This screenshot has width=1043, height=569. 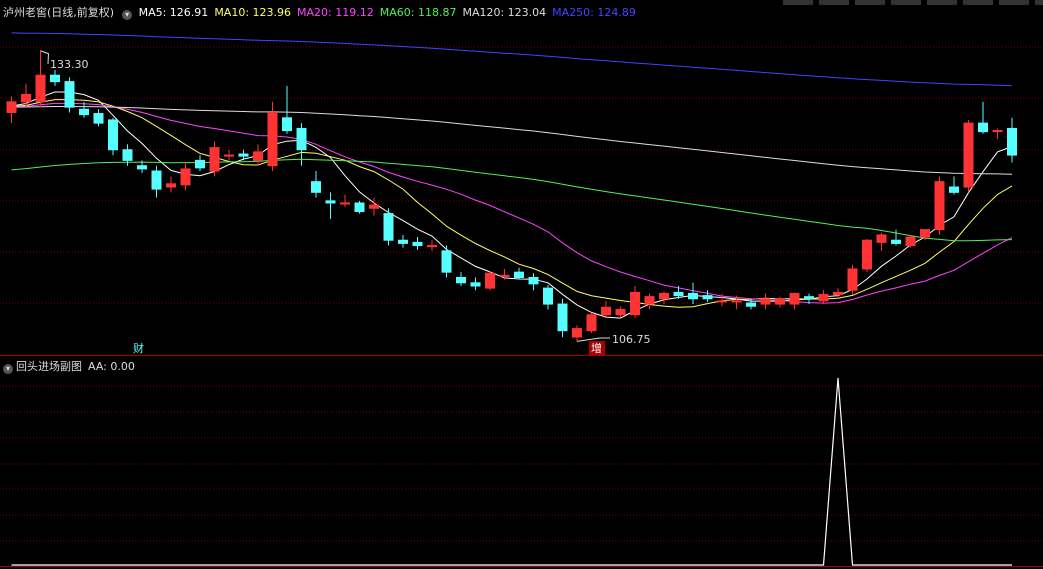 I want to click on high-pointer, so click(x=45, y=57).